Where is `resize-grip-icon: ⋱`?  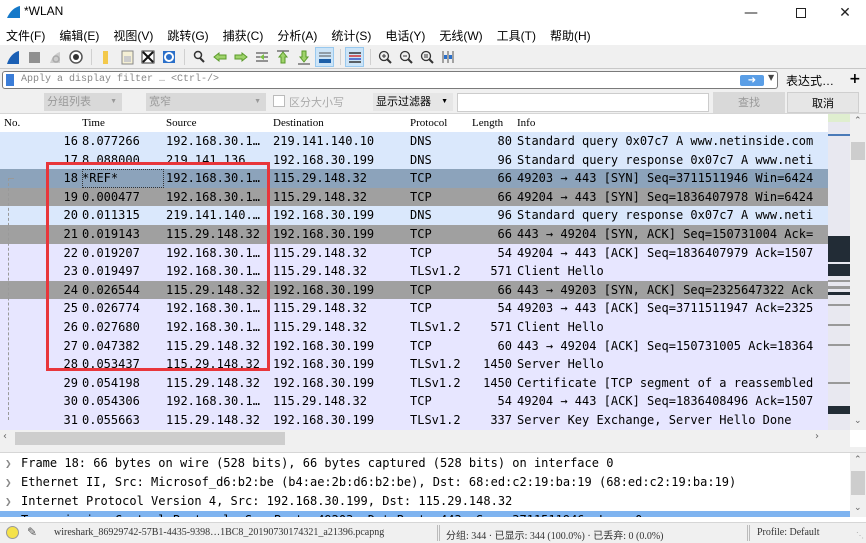 resize-grip-icon: ⋱ is located at coordinates (860, 535).